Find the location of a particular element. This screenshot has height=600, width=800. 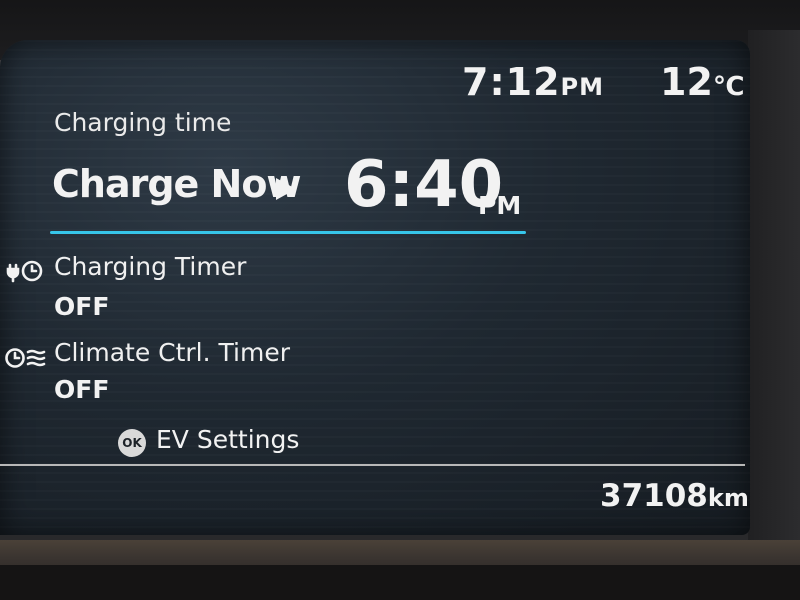

temperature-unit: ℃ is located at coordinates (728, 87).